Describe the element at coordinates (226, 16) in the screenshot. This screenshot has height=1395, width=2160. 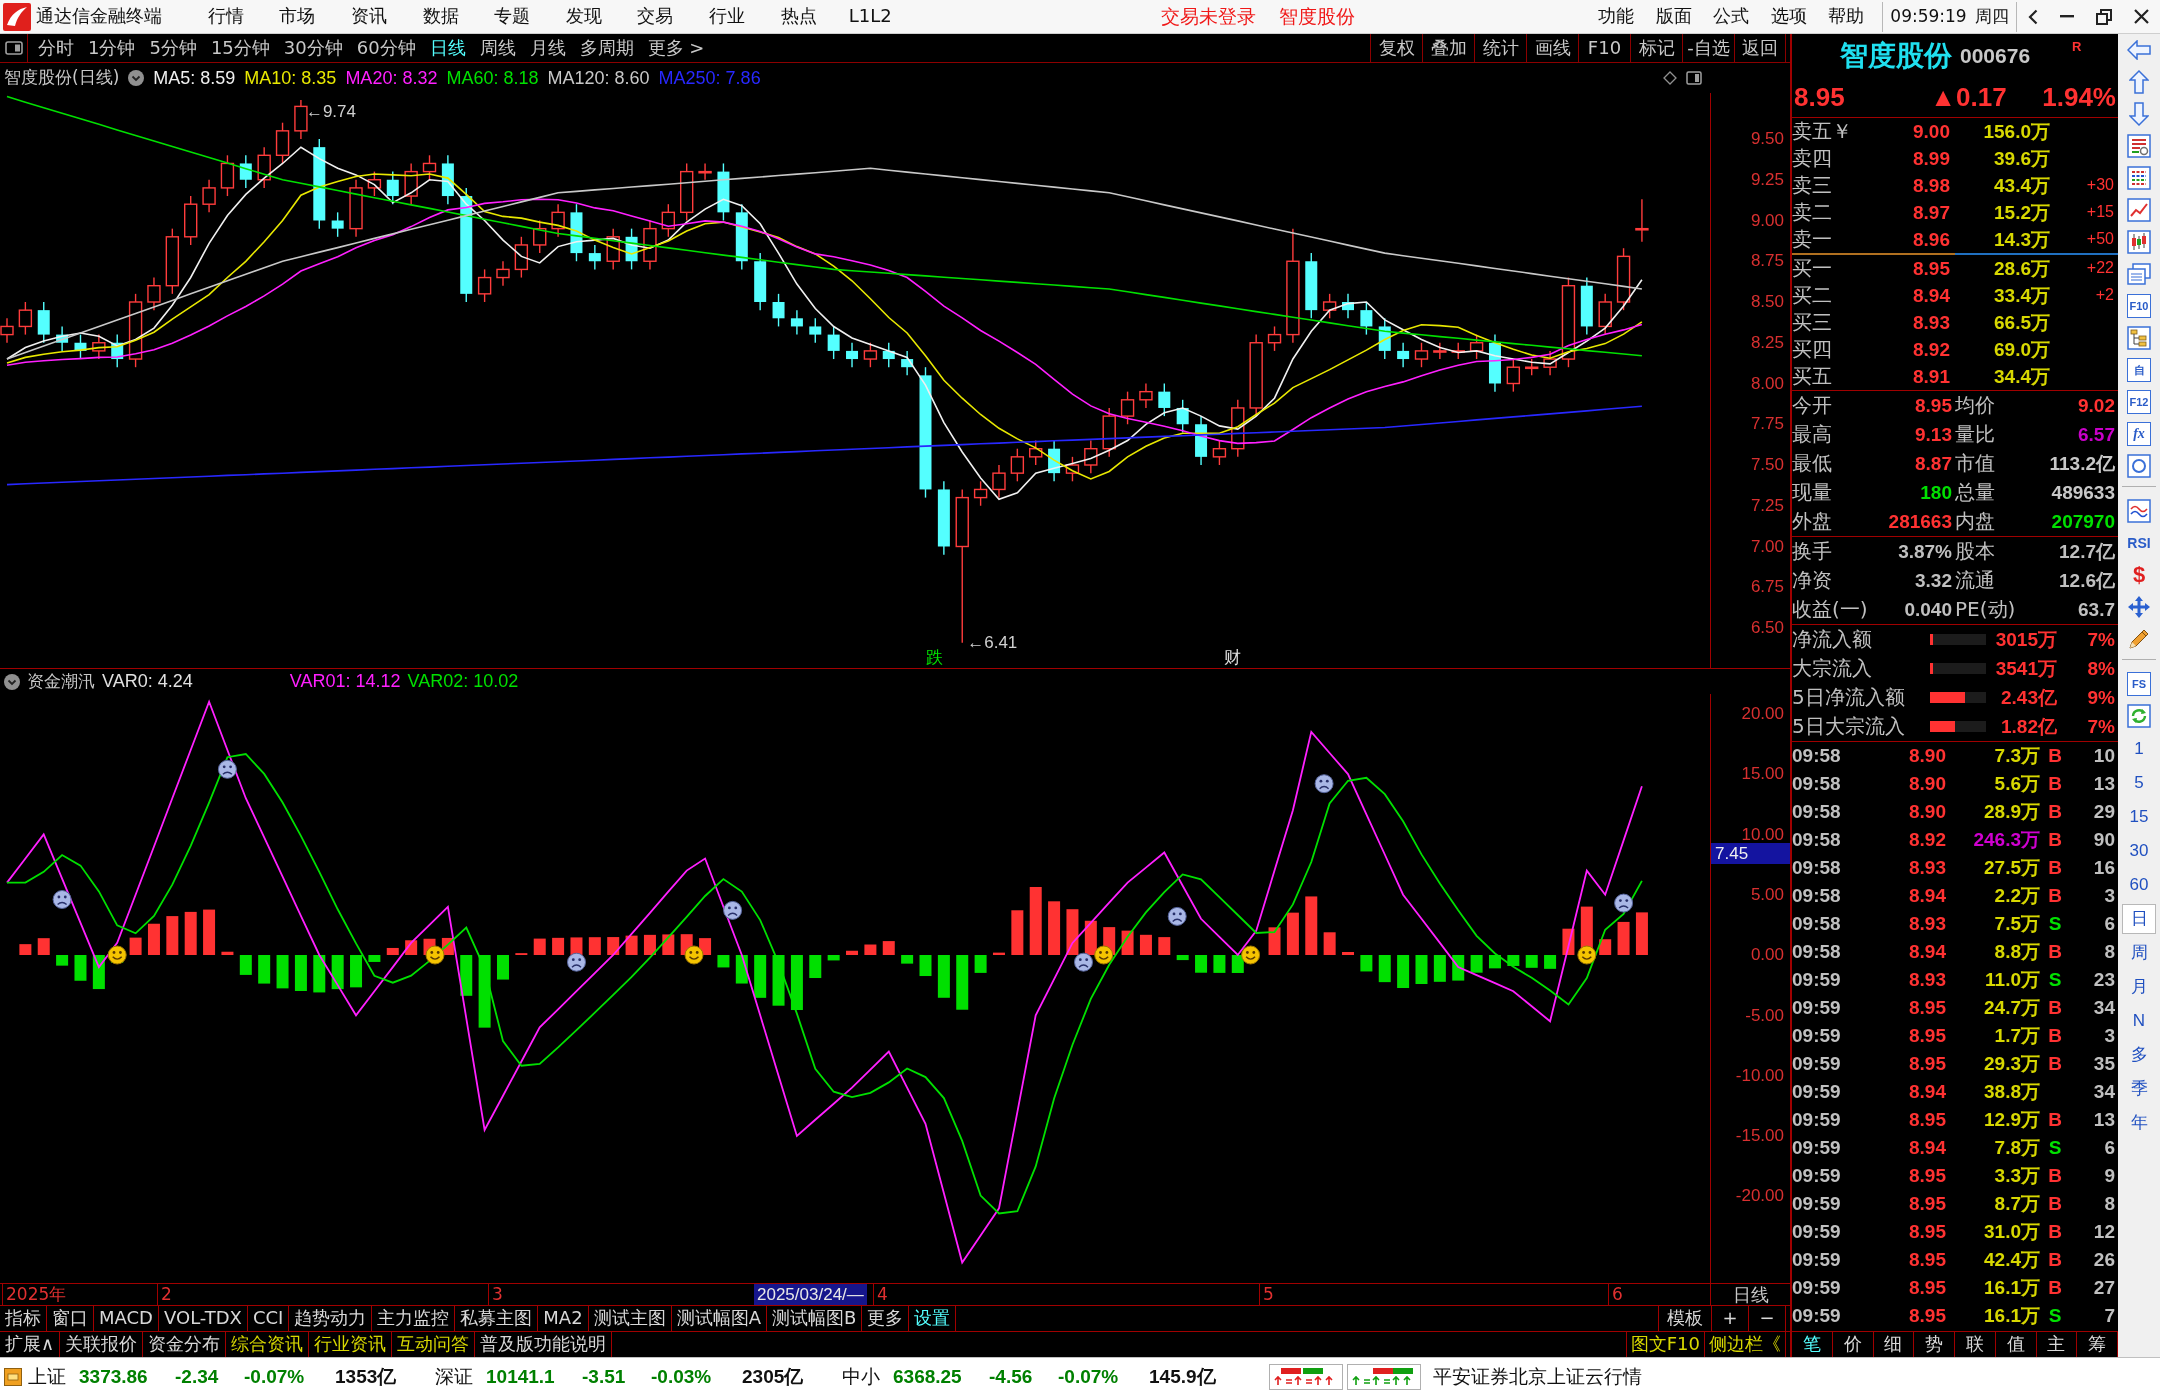
I see `menu-item: 行情` at that location.